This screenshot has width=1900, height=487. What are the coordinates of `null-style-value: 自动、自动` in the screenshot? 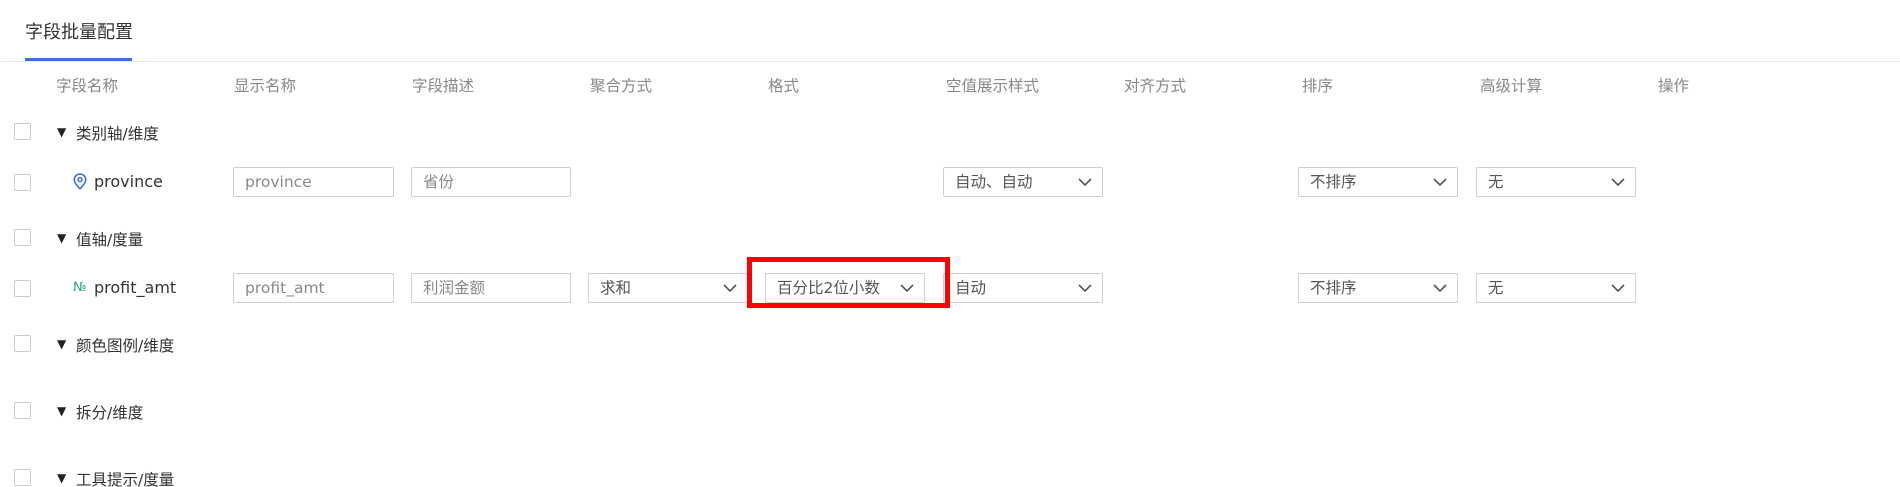 It's located at (994, 182).